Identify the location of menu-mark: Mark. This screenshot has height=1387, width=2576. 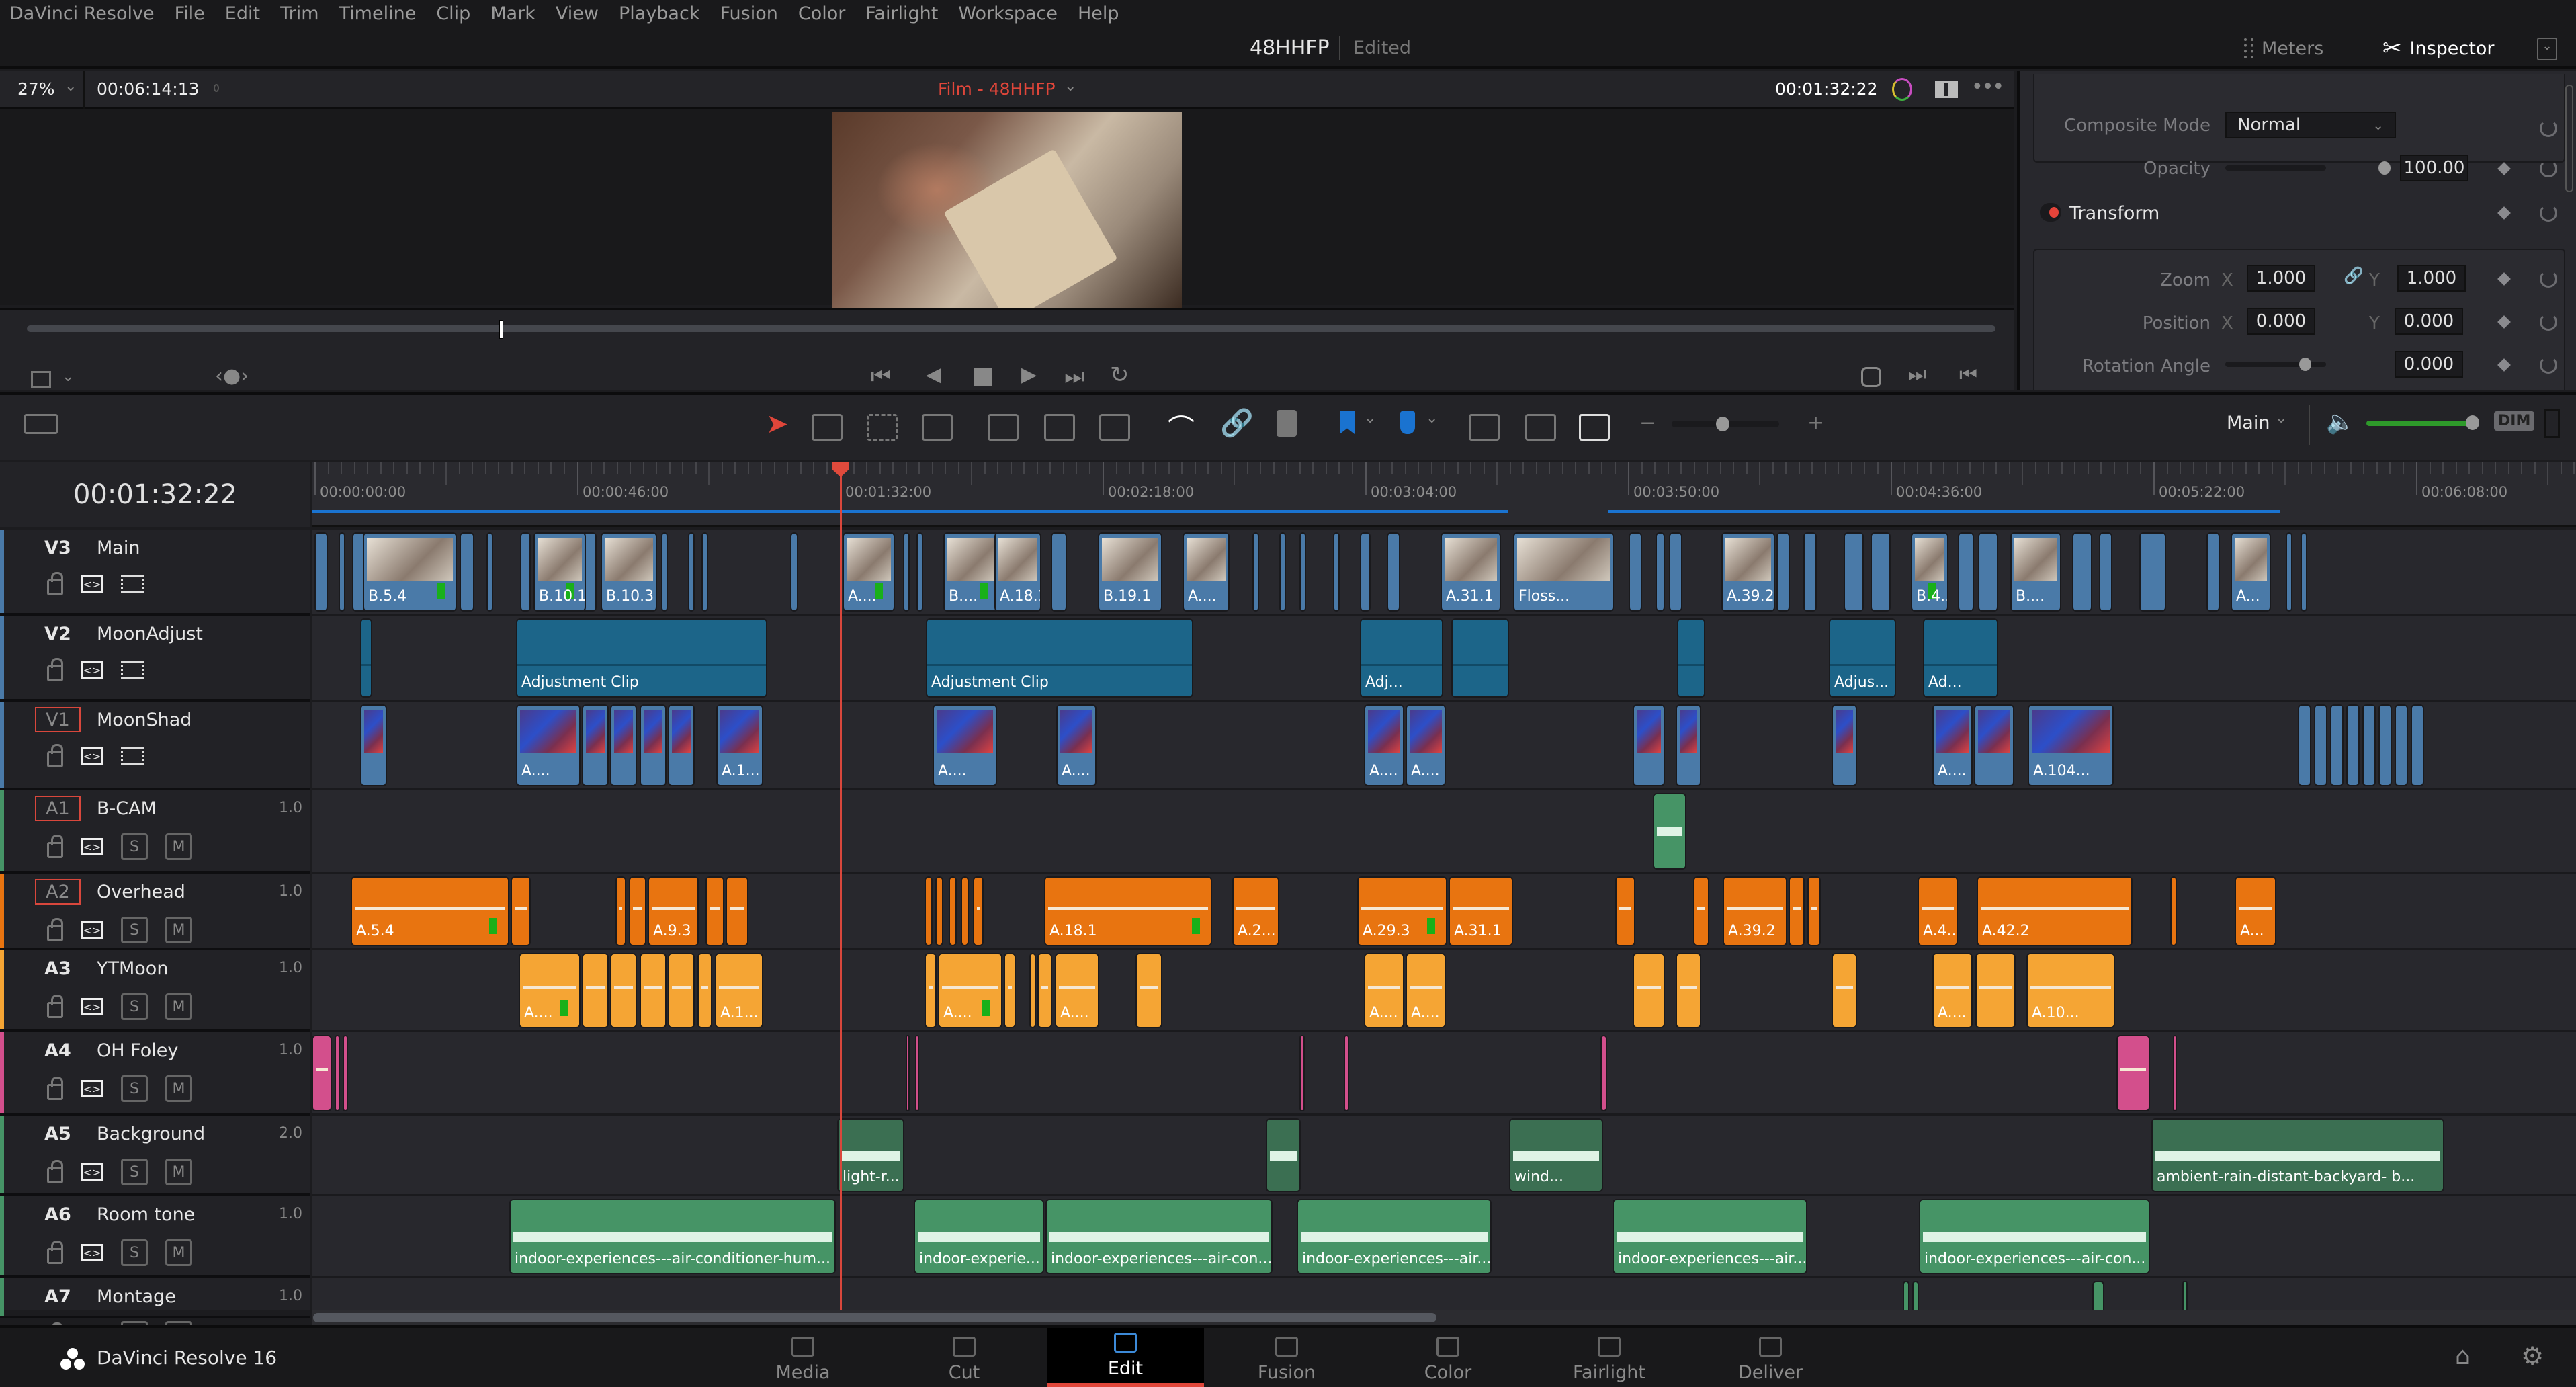
(512, 13).